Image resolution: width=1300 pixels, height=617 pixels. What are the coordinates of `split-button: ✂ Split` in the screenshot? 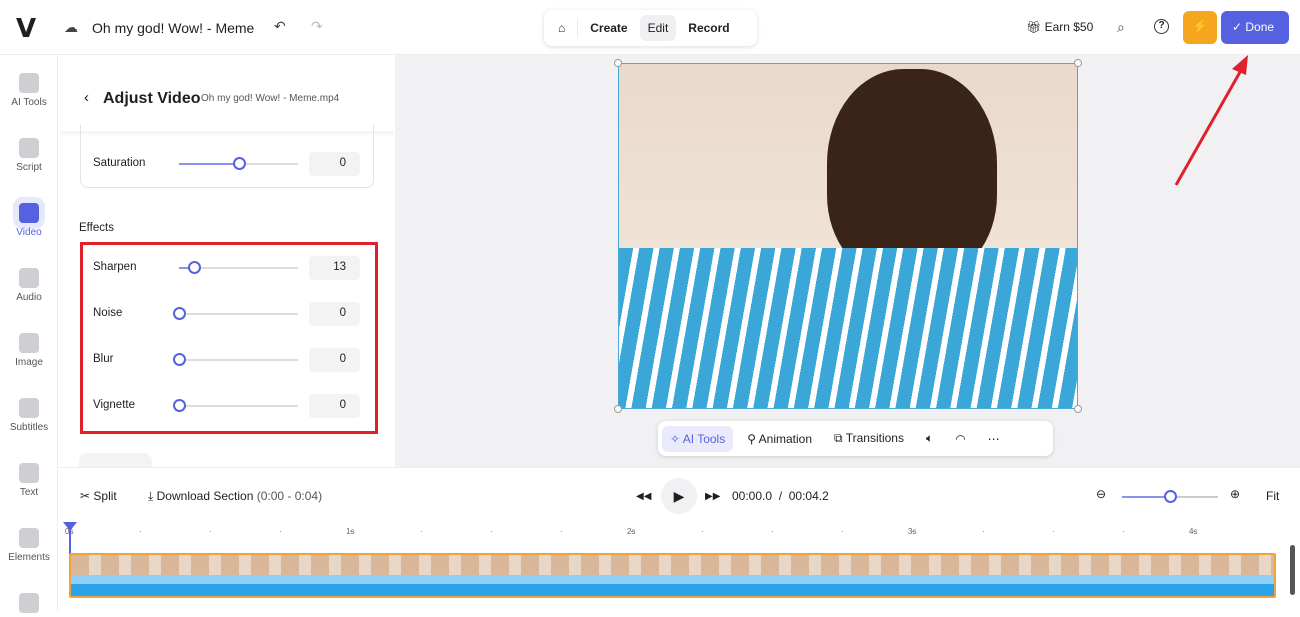 It's located at (98, 496).